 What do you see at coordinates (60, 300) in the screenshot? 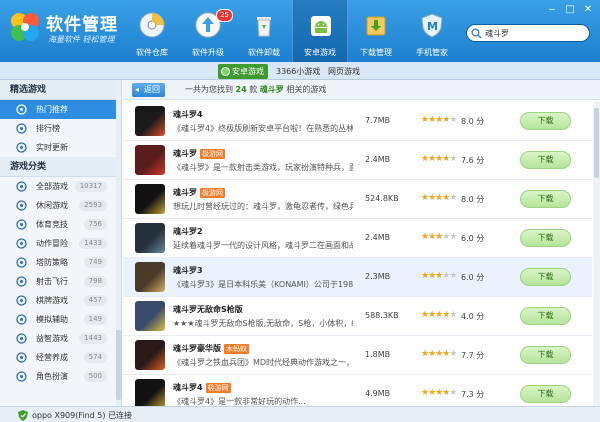
I see `sidebar-item-category: 棋牌游戏 457` at bounding box center [60, 300].